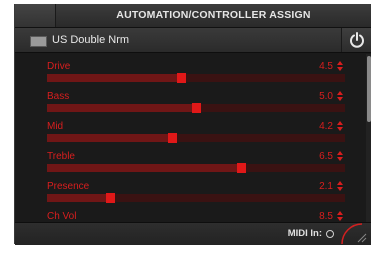 Image resolution: width=371 pixels, height=257 pixels. I want to click on parameter-value: 4.5, so click(326, 66).